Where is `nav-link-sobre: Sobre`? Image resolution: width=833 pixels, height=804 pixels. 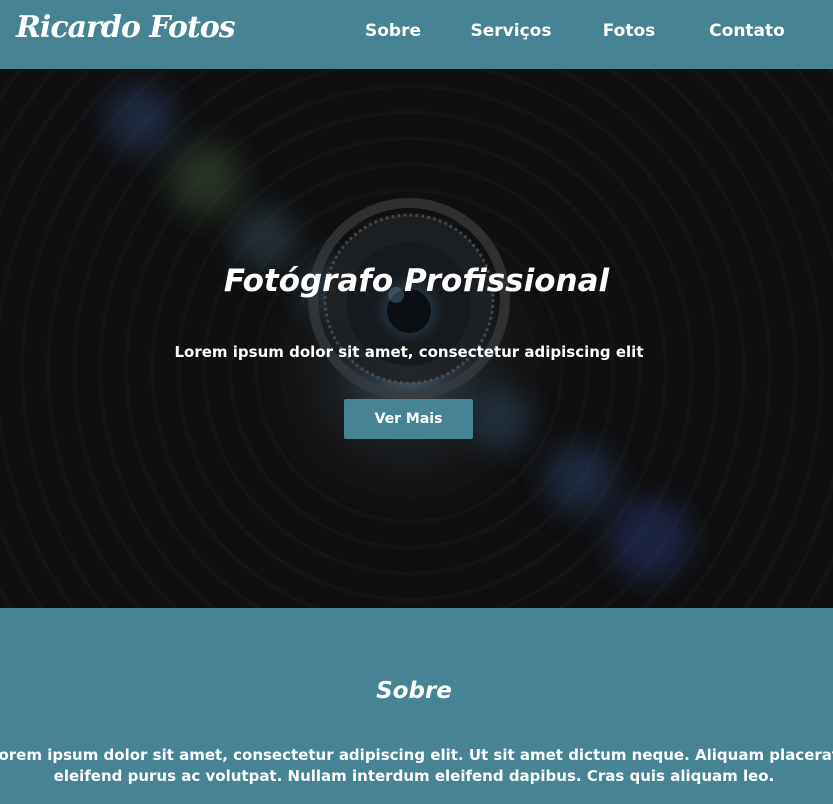 nav-link-sobre: Sobre is located at coordinates (393, 31).